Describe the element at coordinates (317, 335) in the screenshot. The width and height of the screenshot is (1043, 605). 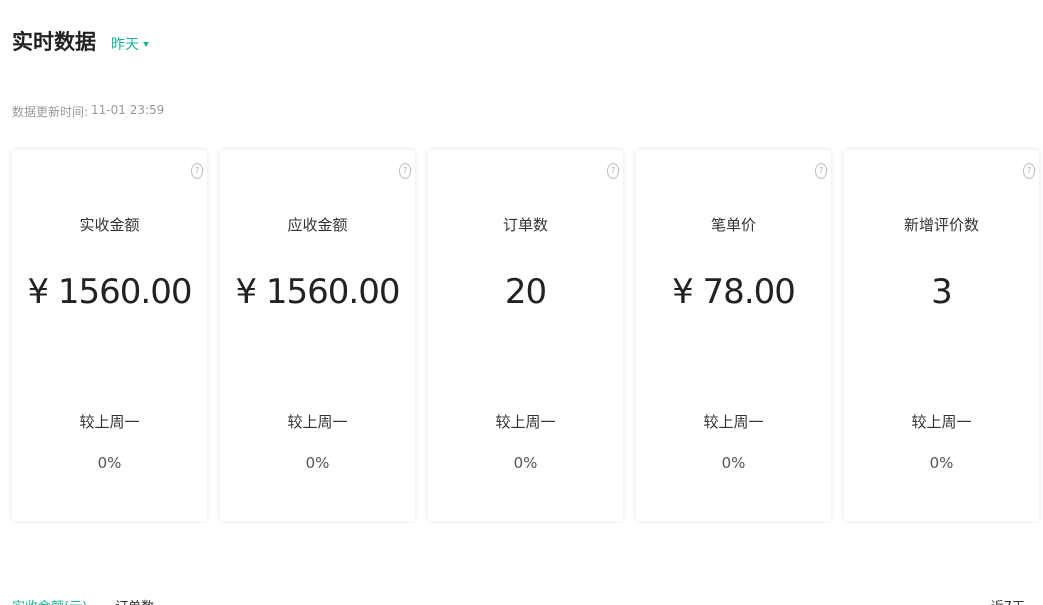
I see `metric-card-receivable-amount: ? 应收金额 ¥ 1560.00 较上周一 0%` at that location.